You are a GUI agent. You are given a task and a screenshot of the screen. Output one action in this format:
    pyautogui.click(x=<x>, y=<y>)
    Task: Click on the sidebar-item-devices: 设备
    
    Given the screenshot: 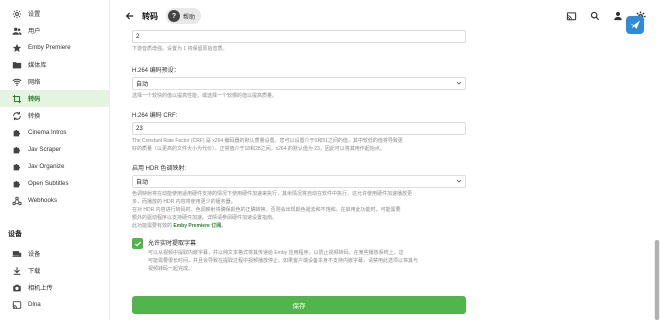 What is the action you would take?
    pyautogui.click(x=54, y=253)
    